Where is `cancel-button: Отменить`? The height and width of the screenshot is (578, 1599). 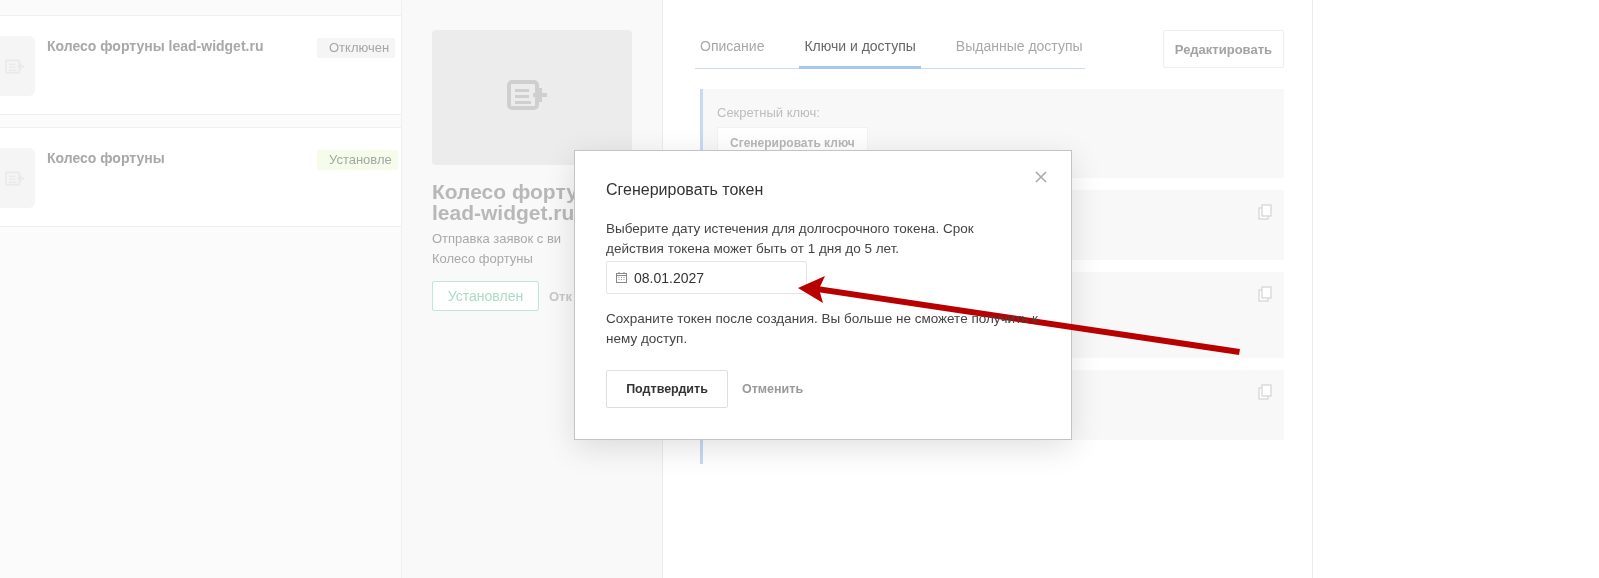
cancel-button: Отменить is located at coordinates (773, 389).